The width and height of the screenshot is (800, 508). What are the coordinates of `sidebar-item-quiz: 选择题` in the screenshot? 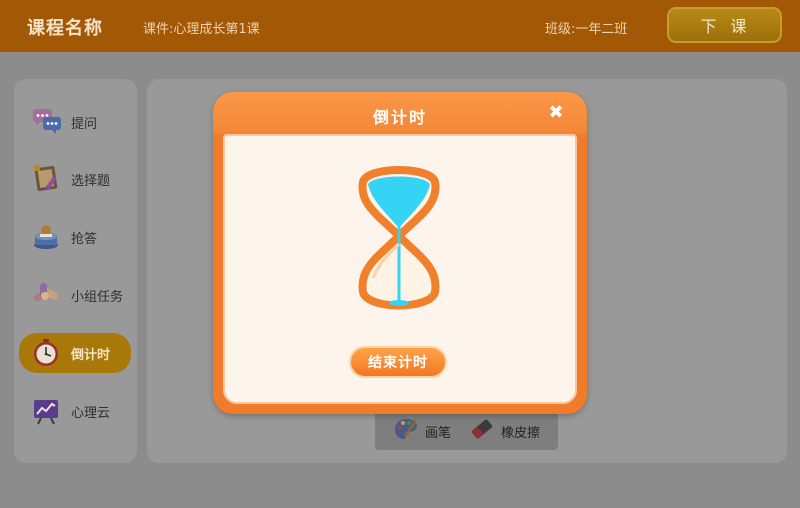 It's located at (75, 179).